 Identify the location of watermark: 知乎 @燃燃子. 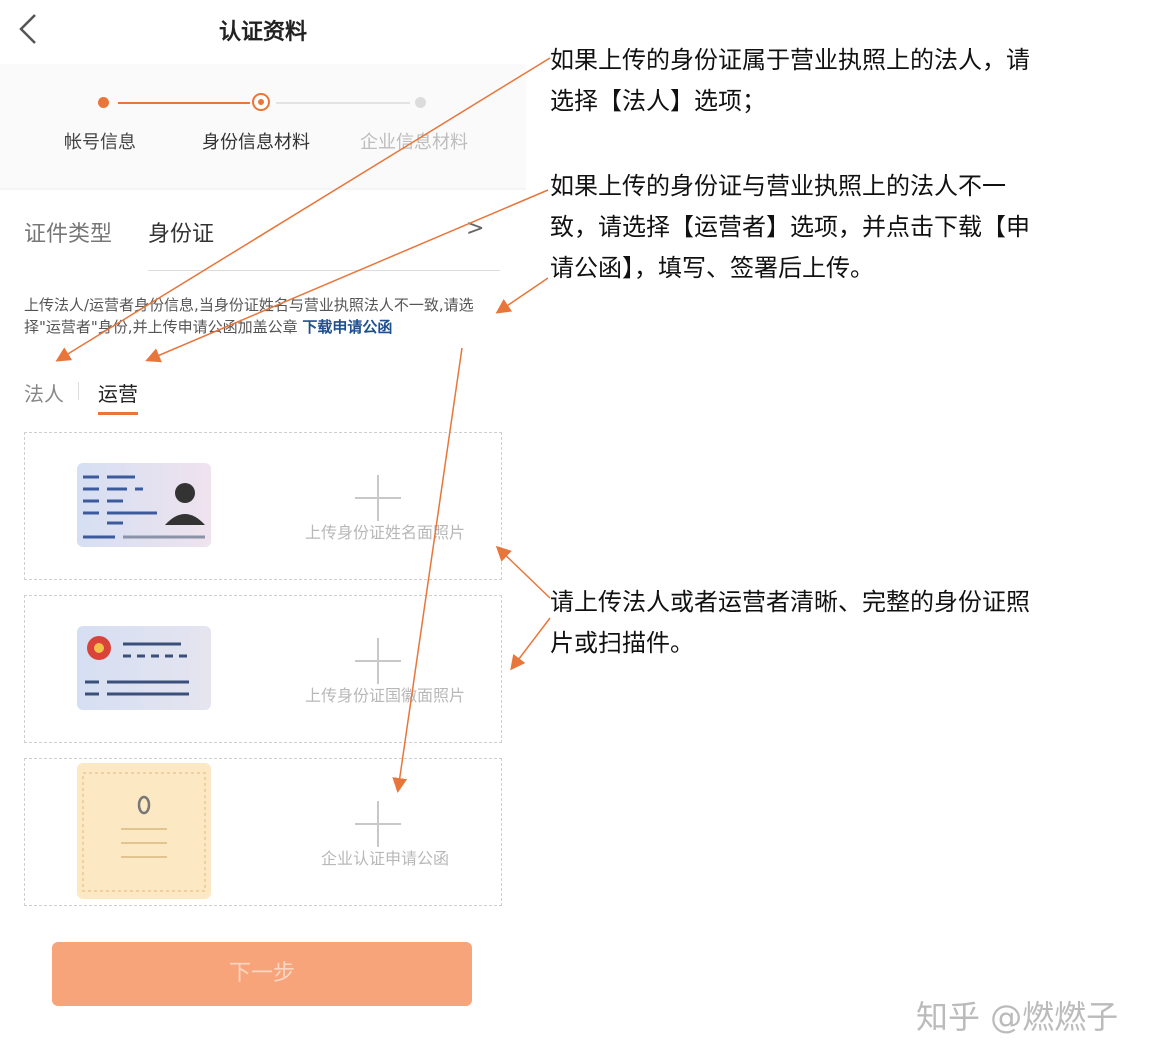
(1017, 1017).